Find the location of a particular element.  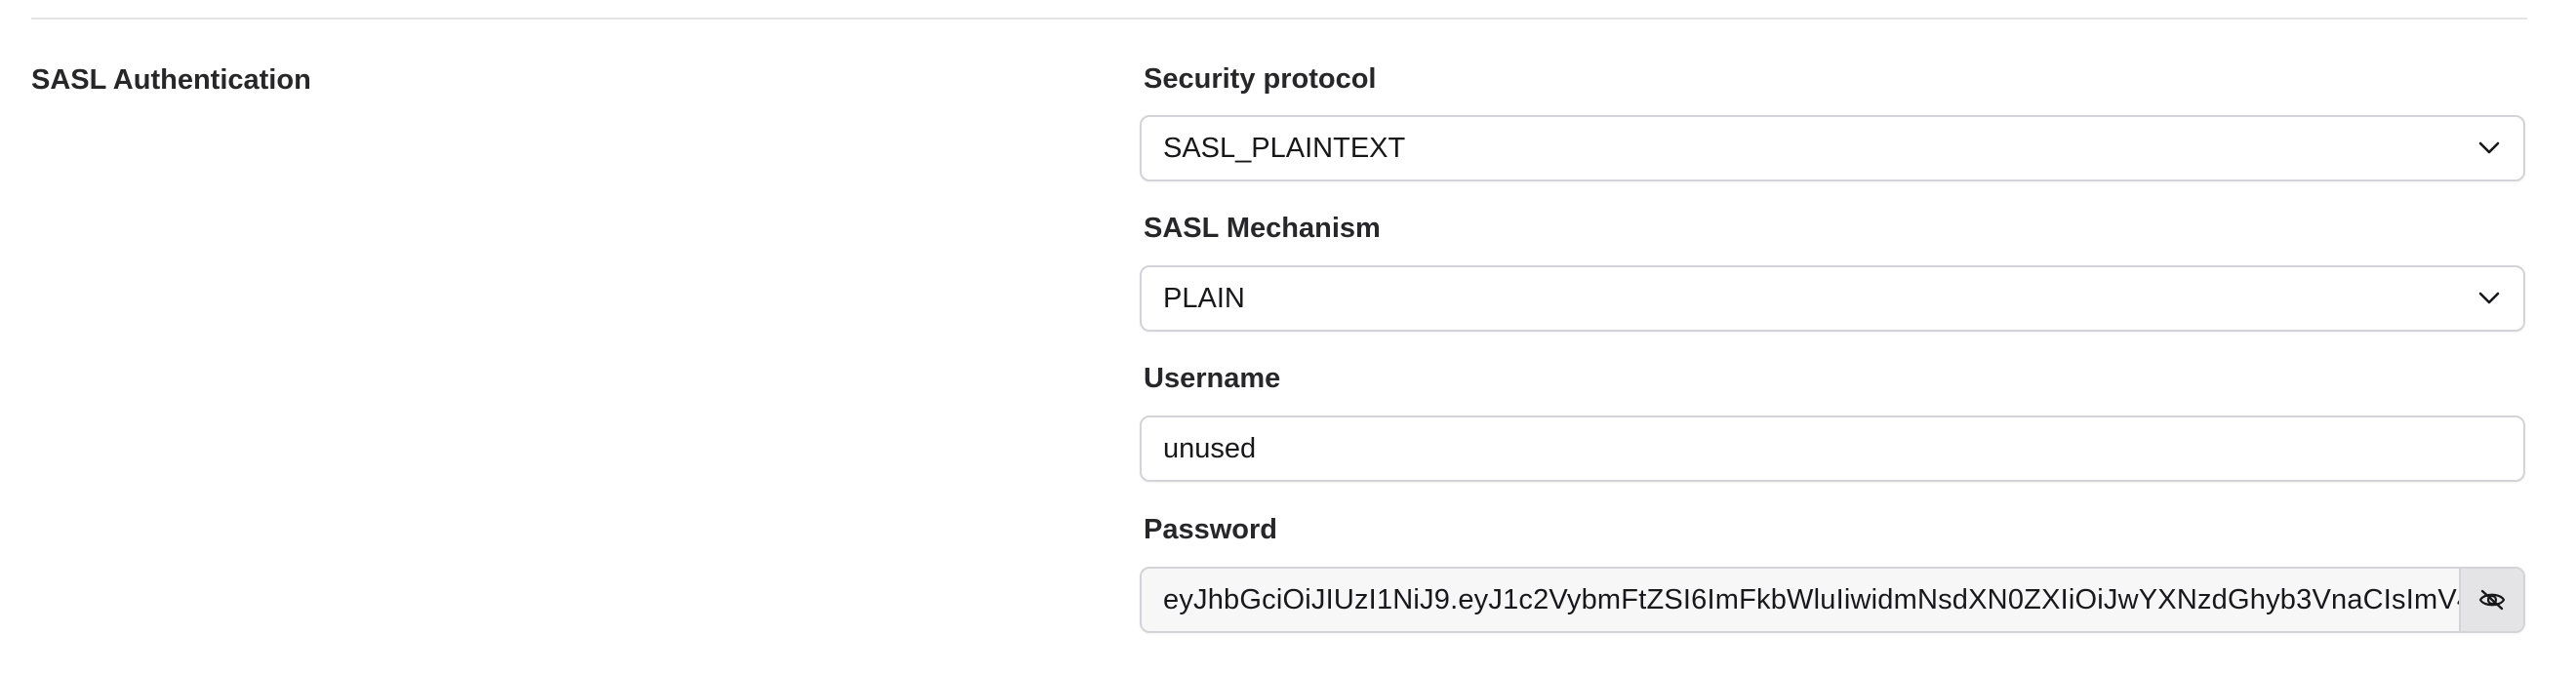

username-input: unused is located at coordinates (1832, 449).